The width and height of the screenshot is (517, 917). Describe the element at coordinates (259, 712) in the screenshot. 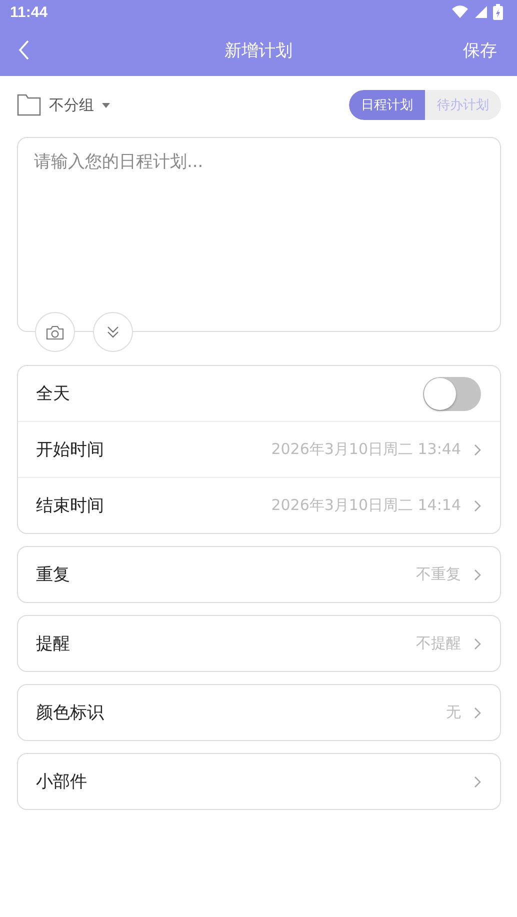

I see `setting-row: 颜色标识 无` at that location.